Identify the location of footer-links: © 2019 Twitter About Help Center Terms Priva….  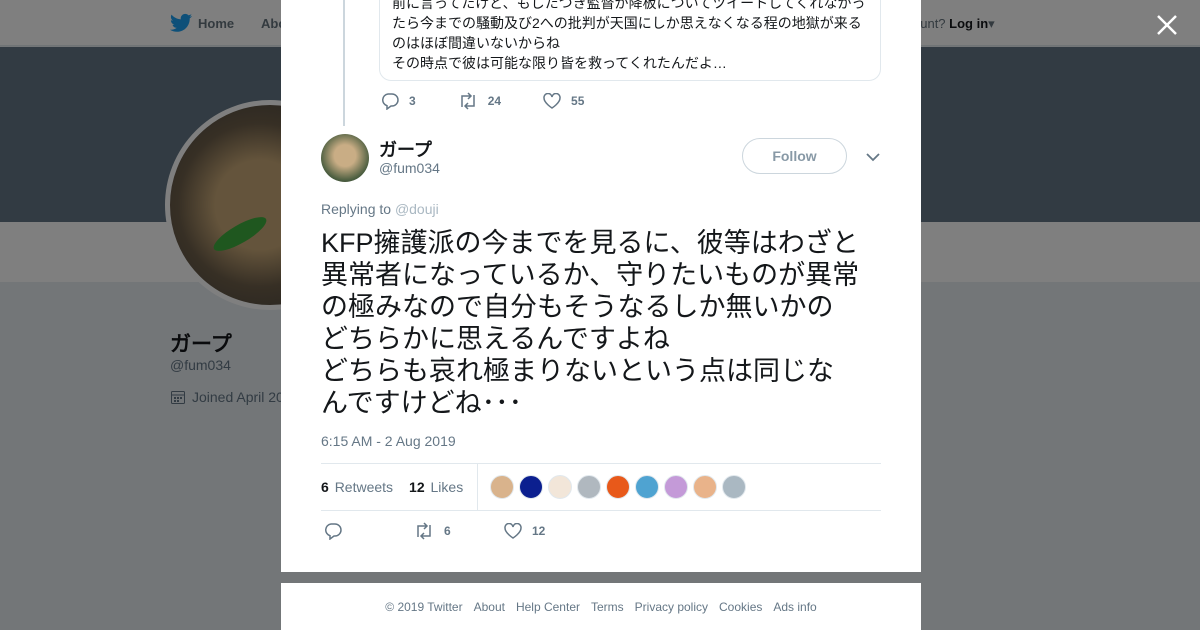
(601, 606).